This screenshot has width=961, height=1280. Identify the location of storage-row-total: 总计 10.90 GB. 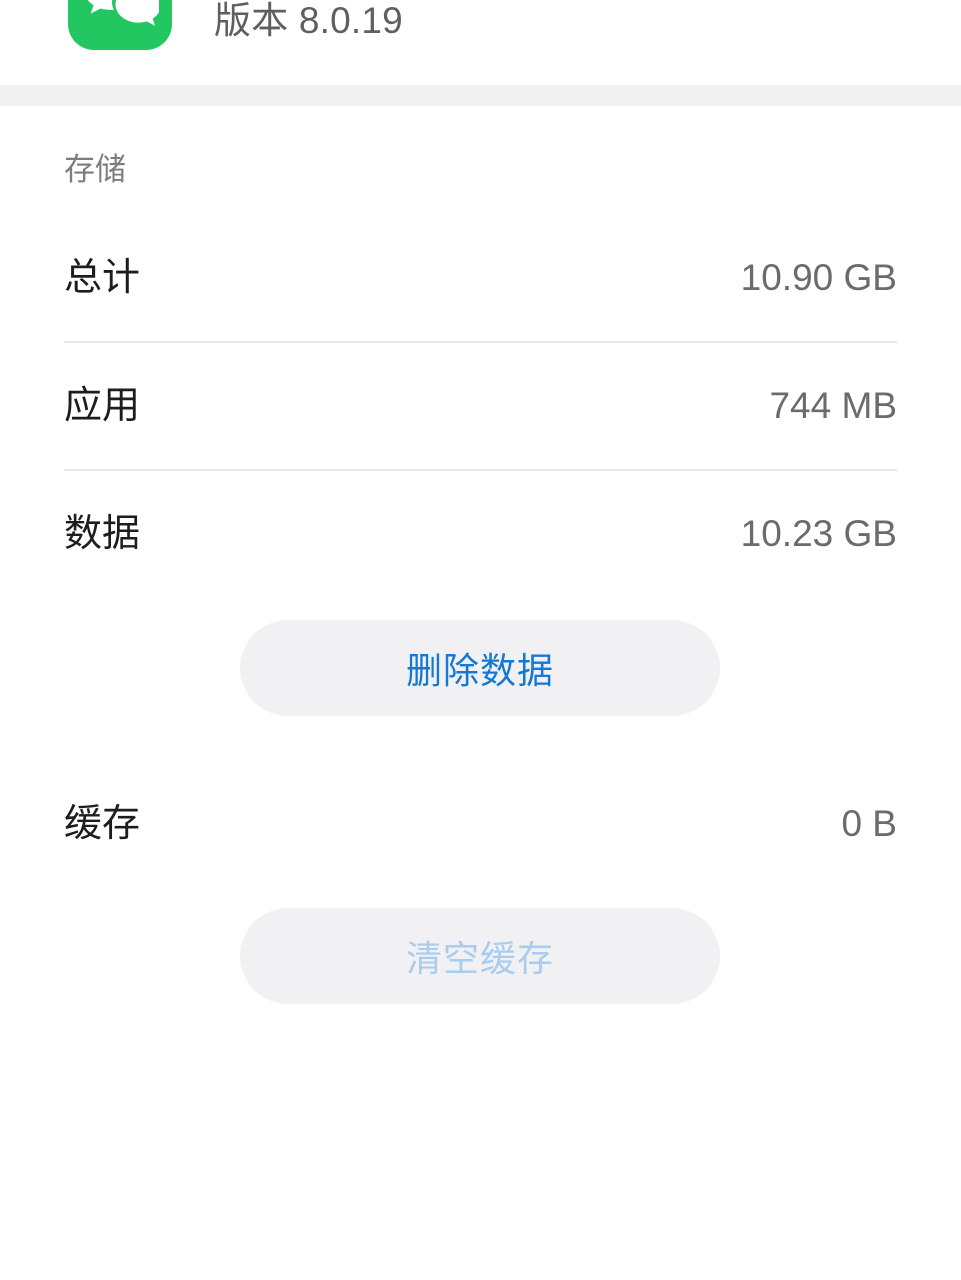
(480, 278).